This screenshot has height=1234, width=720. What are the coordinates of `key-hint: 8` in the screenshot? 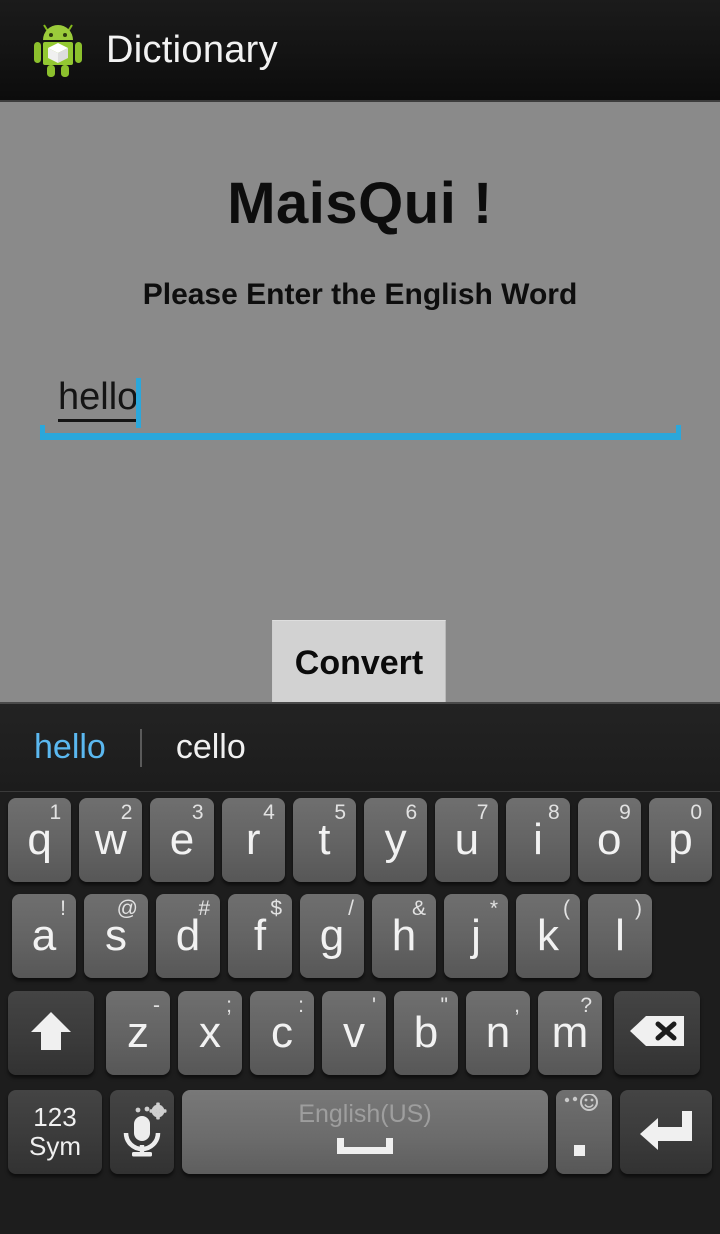 It's located at (553, 812).